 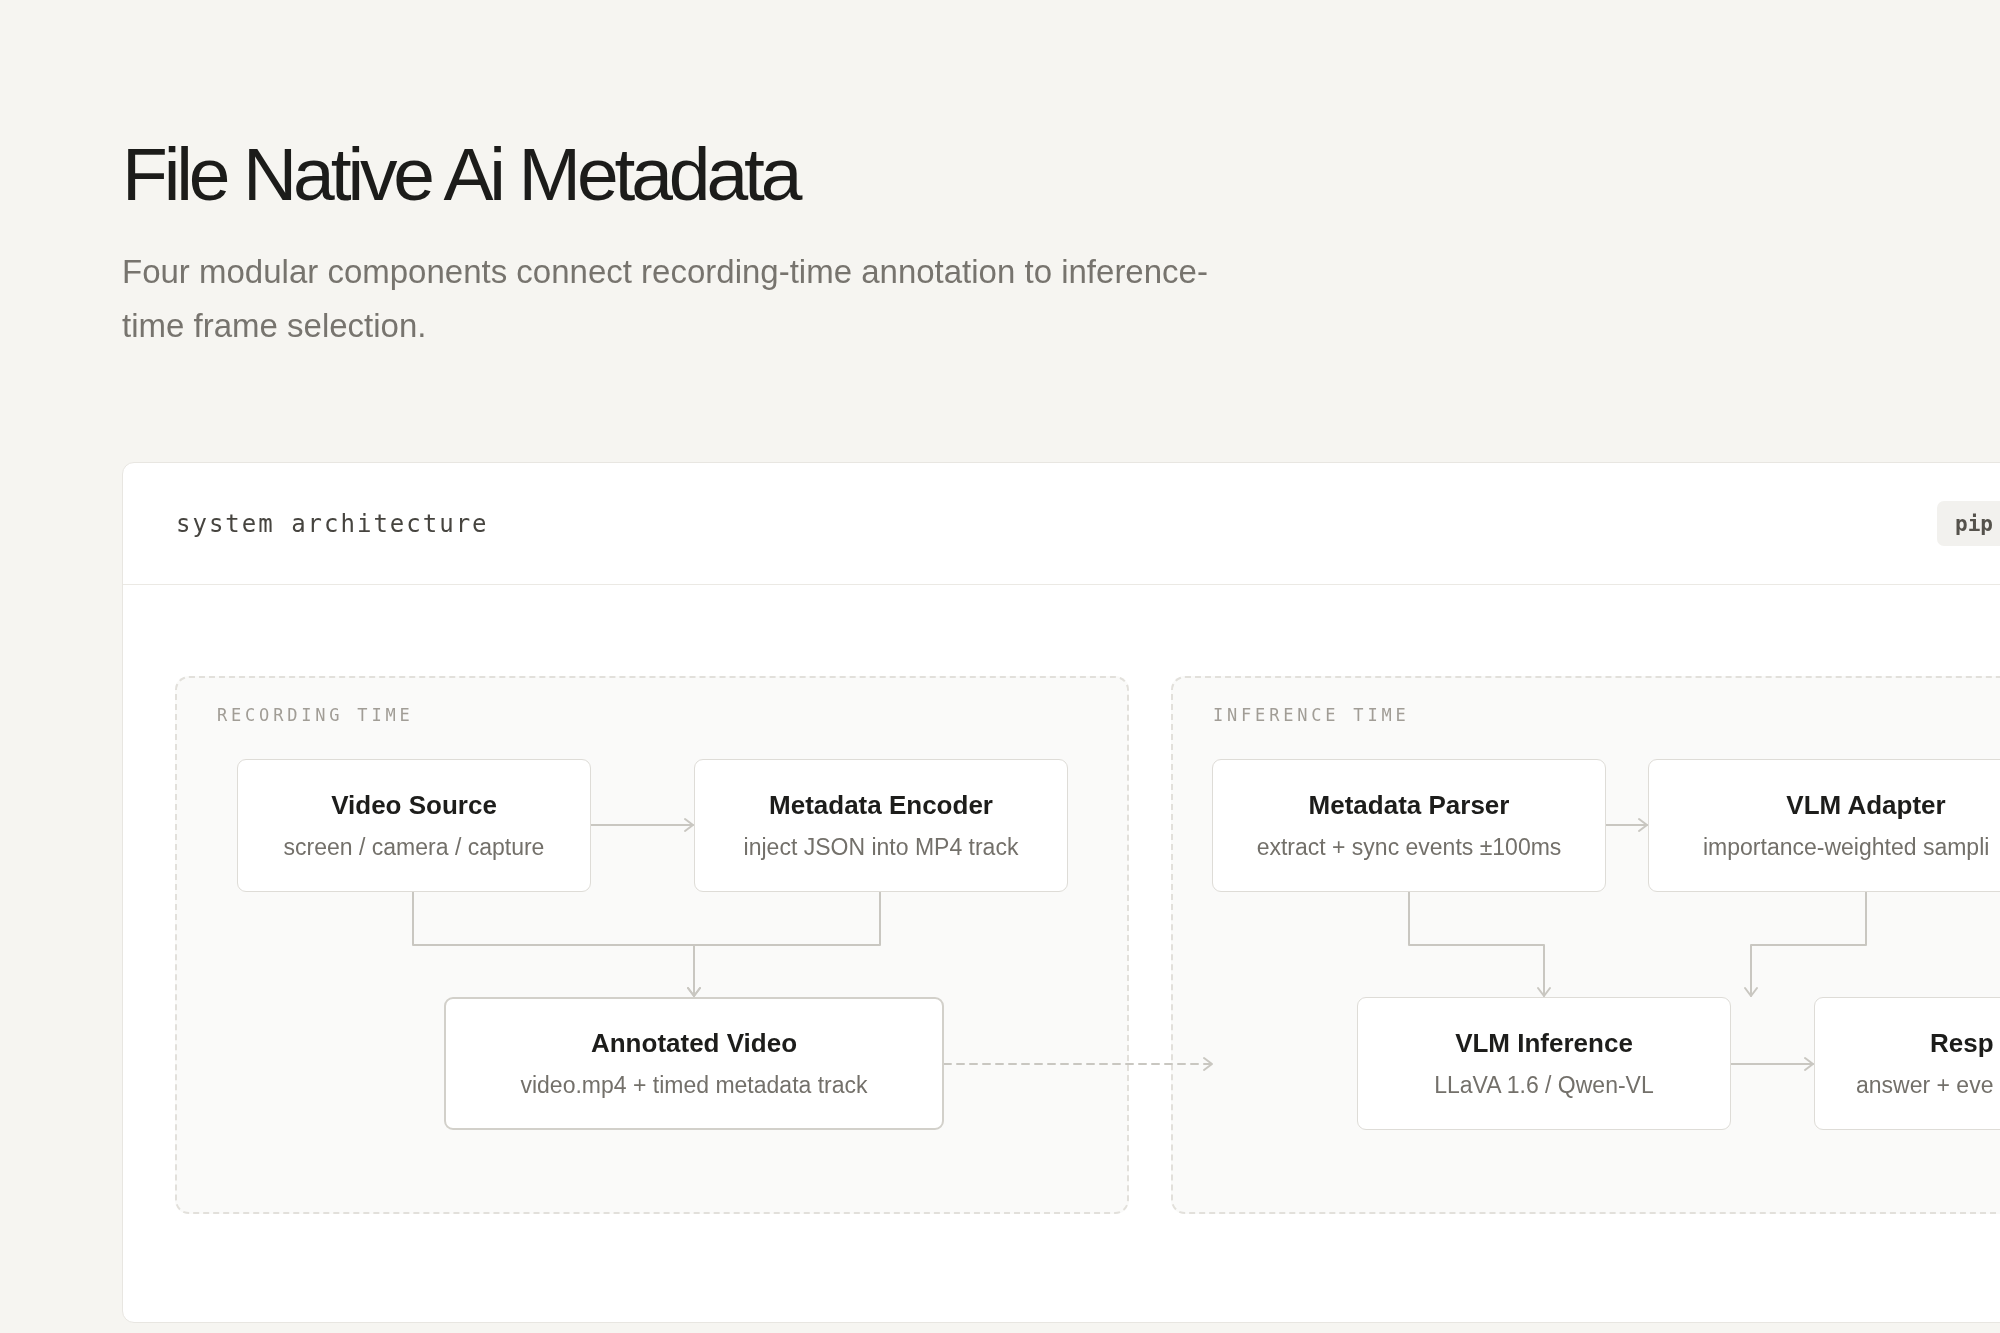 I want to click on node-subtitle: answer + eve, so click(x=1925, y=1085).